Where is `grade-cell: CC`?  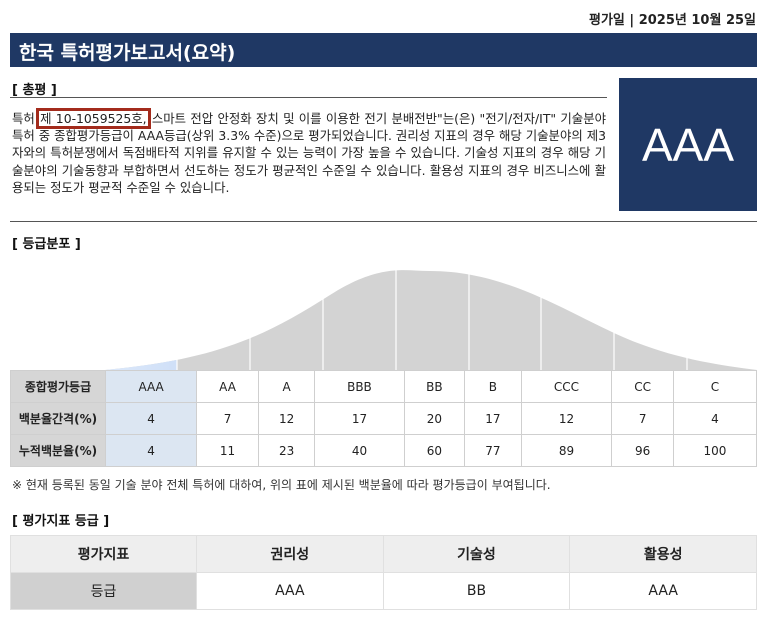 grade-cell: CC is located at coordinates (642, 386).